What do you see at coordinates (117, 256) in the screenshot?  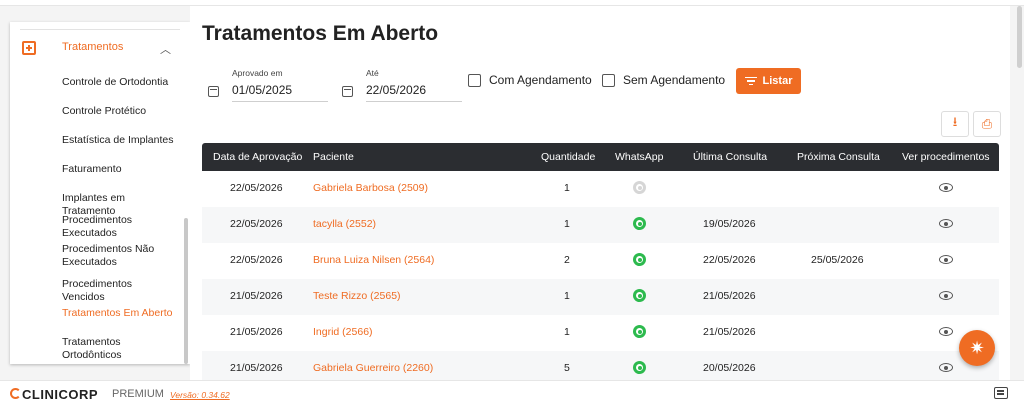 I see `sidebar-item-procedimentos-nao-executados: Procedimentos Não Executados` at bounding box center [117, 256].